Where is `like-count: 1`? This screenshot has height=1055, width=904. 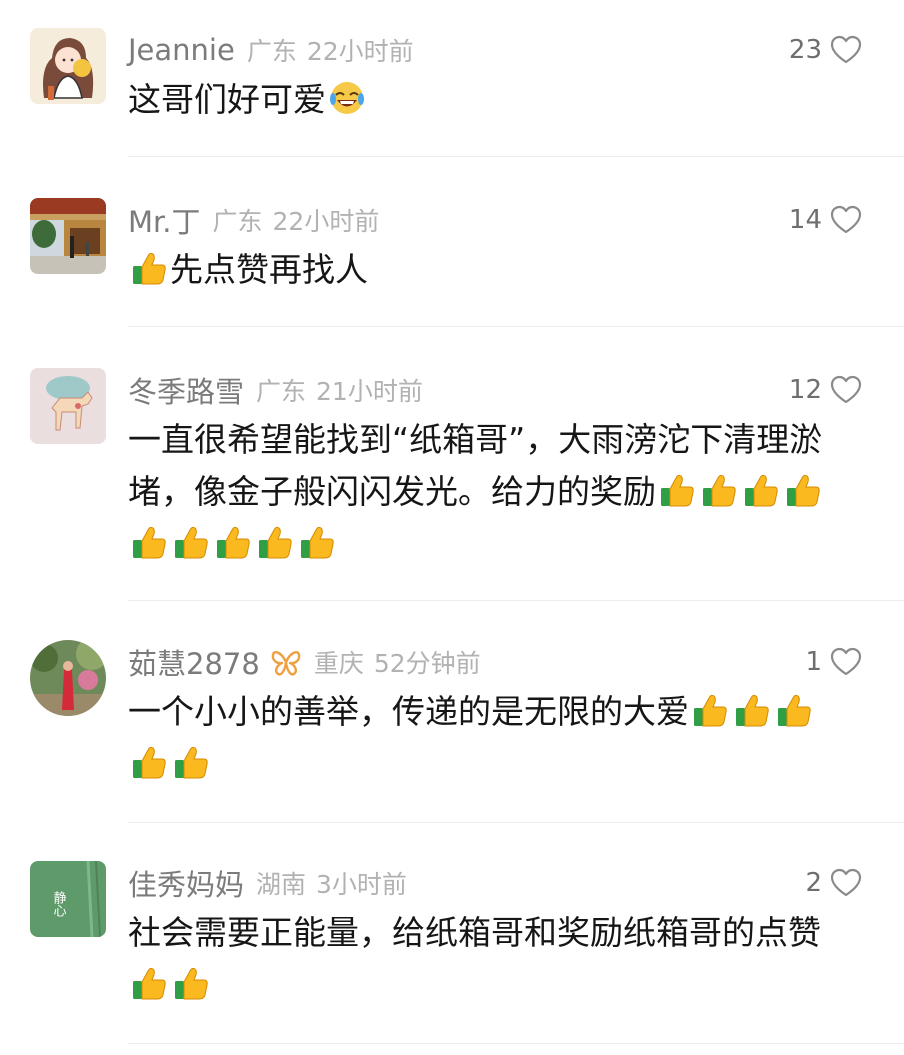
like-count: 1 is located at coordinates (813, 662).